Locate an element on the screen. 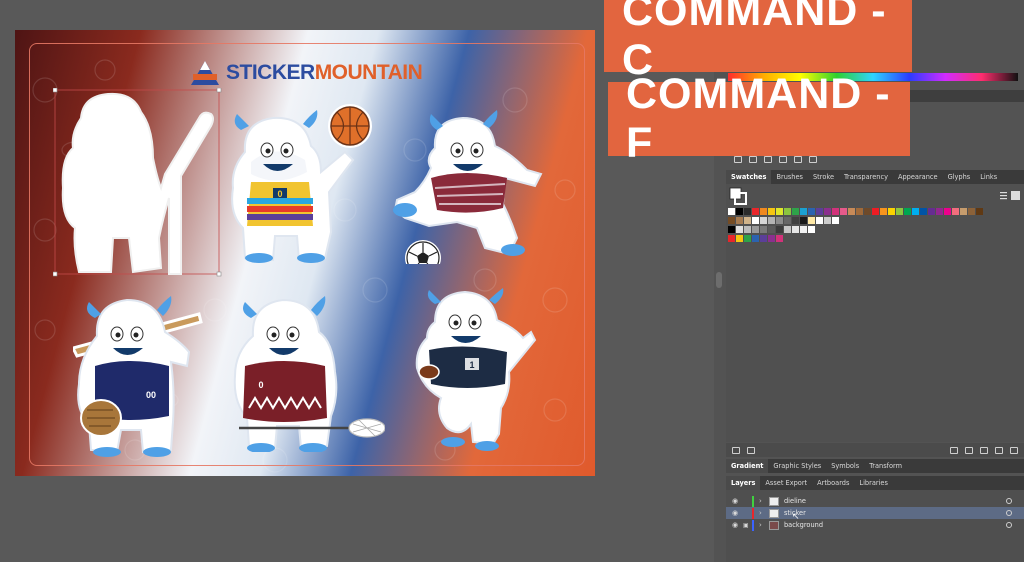  list-view-icon is located at coordinates (1003, 196).